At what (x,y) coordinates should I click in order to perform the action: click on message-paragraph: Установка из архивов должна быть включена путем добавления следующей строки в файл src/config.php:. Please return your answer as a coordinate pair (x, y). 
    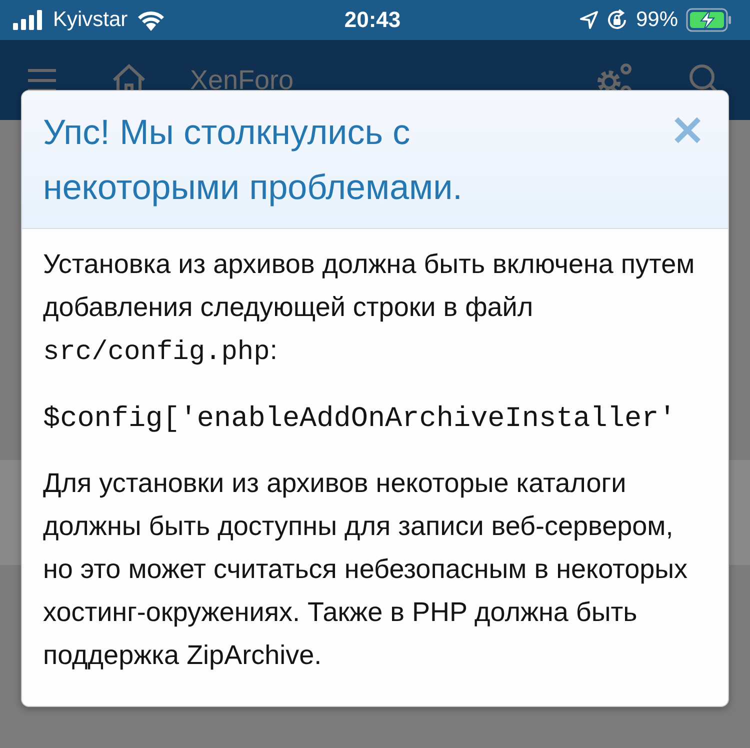
    Looking at the image, I should click on (369, 309).